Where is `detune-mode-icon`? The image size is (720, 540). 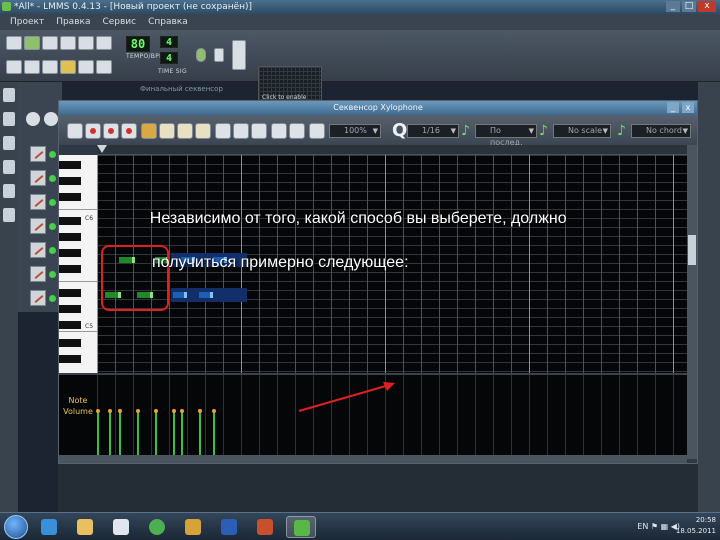
detune-mode-icon is located at coordinates (203, 131).